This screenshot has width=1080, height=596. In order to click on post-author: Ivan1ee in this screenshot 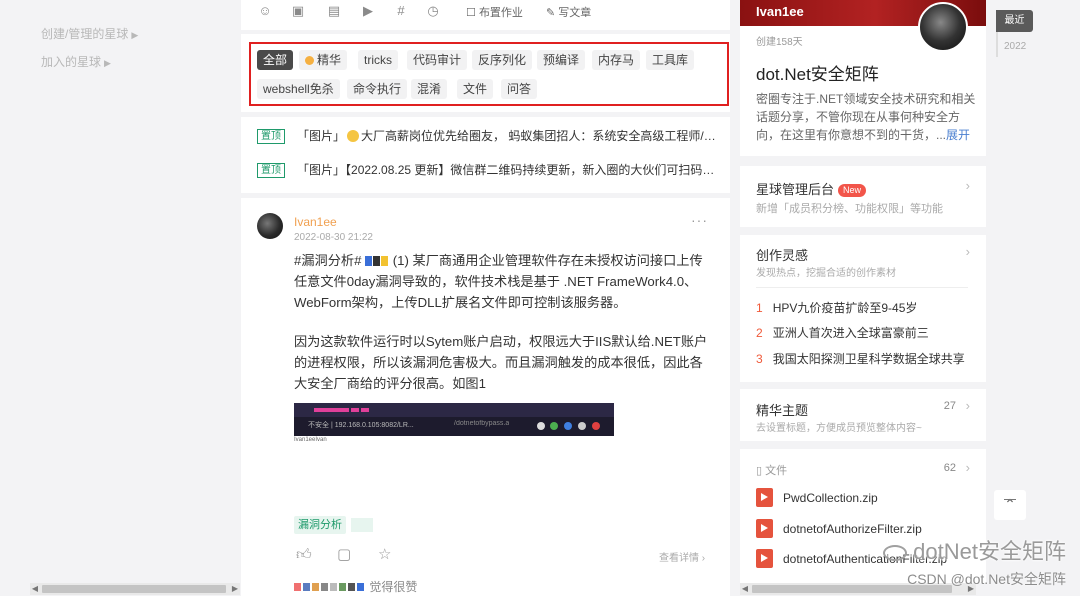, I will do `click(315, 222)`.